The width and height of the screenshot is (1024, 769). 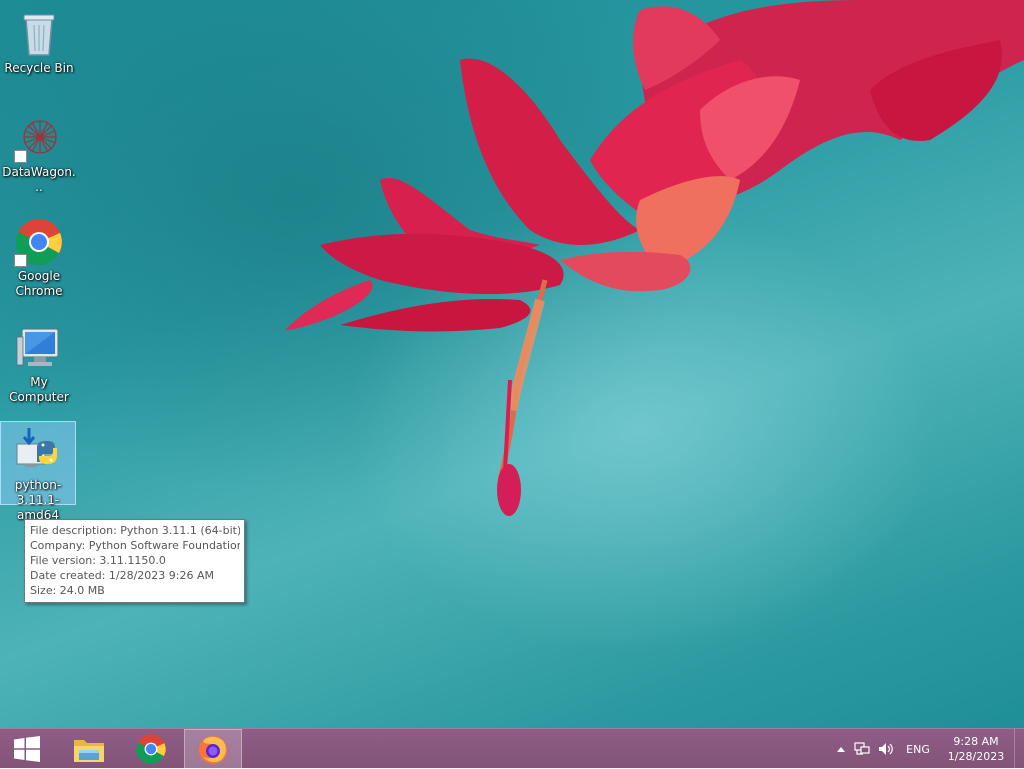 I want to click on windows-logo-icon, so click(x=27, y=749).